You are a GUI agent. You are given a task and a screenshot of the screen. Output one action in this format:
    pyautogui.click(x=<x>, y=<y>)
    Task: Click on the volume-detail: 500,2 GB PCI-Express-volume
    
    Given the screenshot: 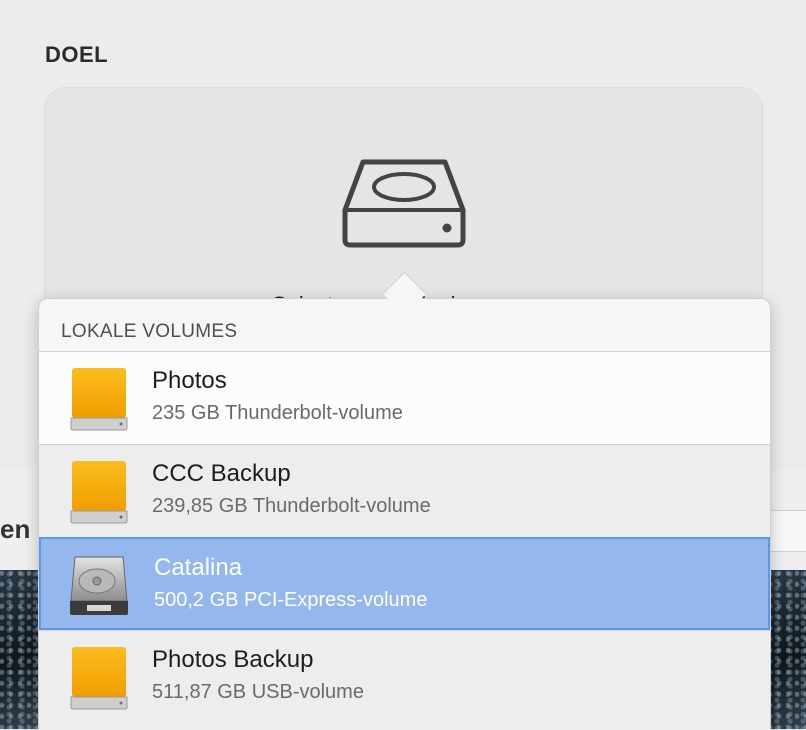 What is the action you would take?
    pyautogui.click(x=291, y=600)
    